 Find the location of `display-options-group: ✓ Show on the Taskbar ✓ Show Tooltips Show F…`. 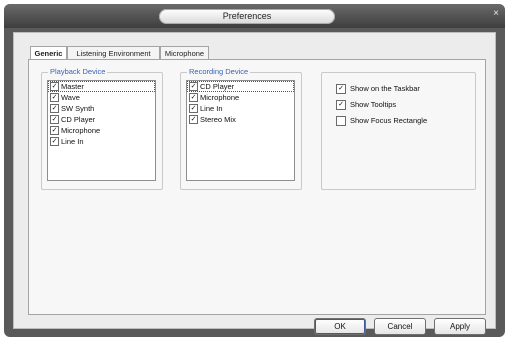

display-options-group: ✓ Show on the Taskbar ✓ Show Tooltips Show F… is located at coordinates (398, 131).